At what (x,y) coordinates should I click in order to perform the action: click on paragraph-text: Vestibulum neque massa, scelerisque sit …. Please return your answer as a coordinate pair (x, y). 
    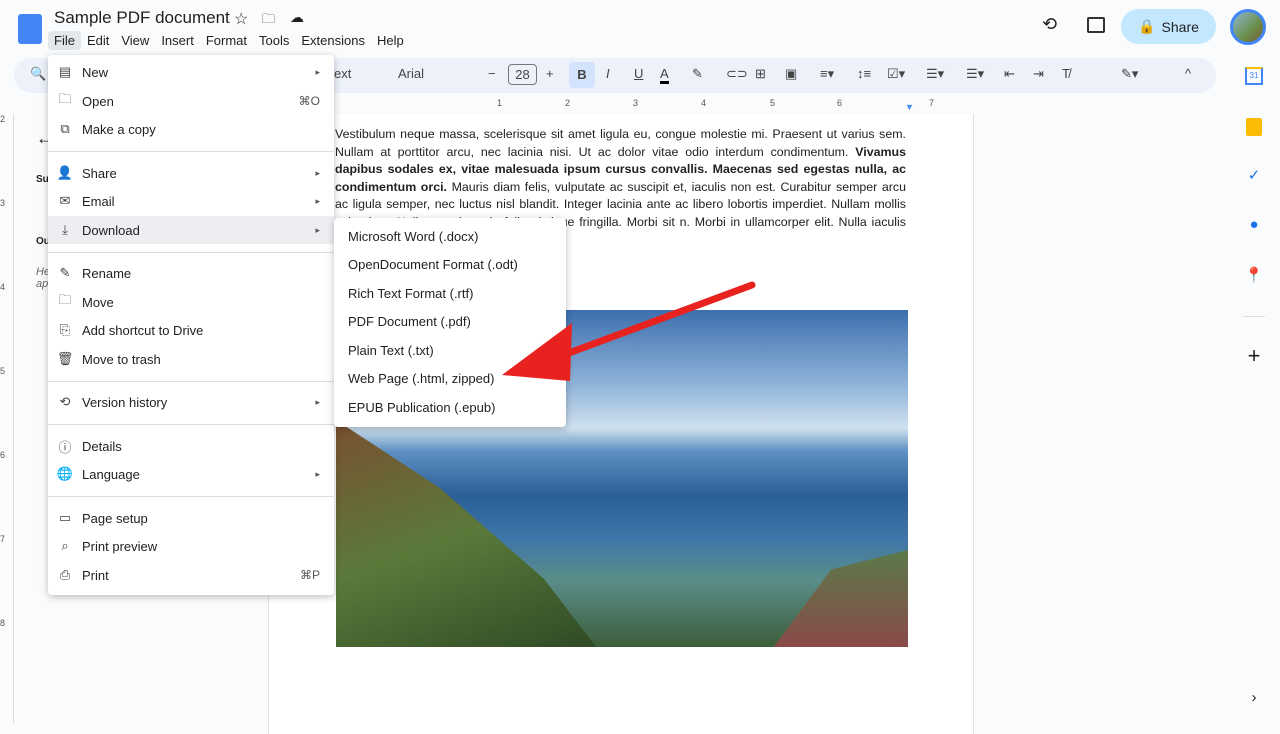
    Looking at the image, I should click on (620, 143).